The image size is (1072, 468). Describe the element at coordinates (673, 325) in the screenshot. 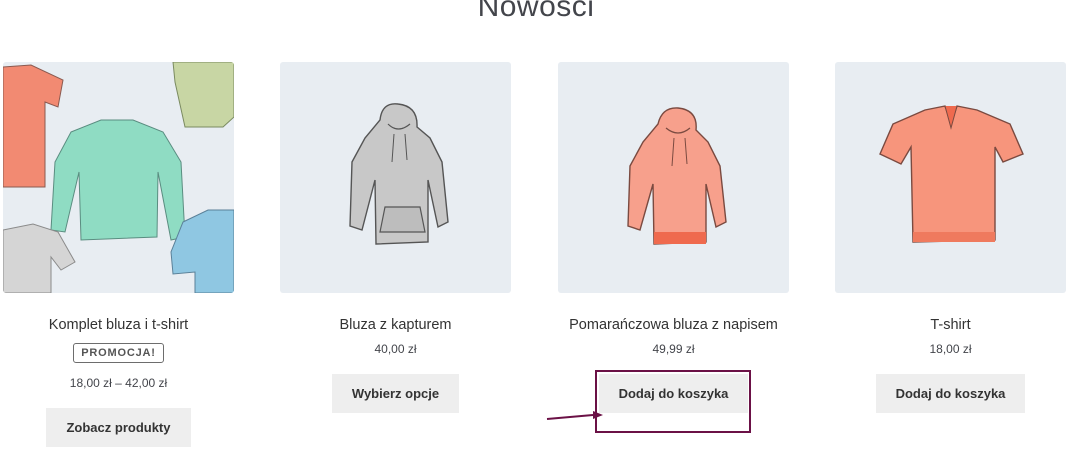

I see `product-name: Pomarańczowa bluza z napisem` at that location.